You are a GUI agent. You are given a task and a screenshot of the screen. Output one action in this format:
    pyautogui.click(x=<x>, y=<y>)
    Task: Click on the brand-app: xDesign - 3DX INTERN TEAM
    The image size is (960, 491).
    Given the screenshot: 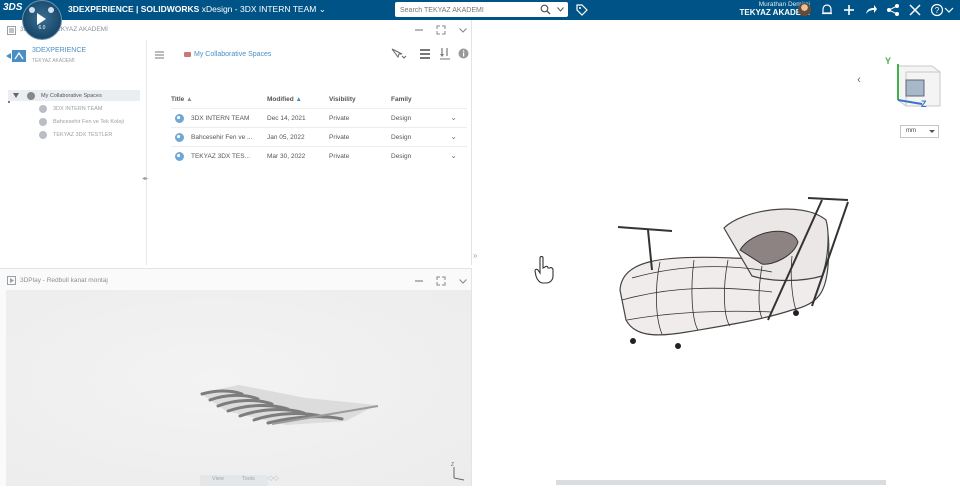 What is the action you would take?
    pyautogui.click(x=259, y=9)
    